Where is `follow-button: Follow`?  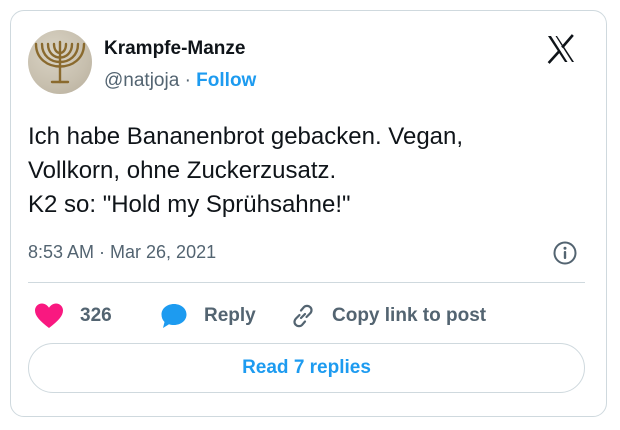 follow-button: Follow is located at coordinates (226, 80).